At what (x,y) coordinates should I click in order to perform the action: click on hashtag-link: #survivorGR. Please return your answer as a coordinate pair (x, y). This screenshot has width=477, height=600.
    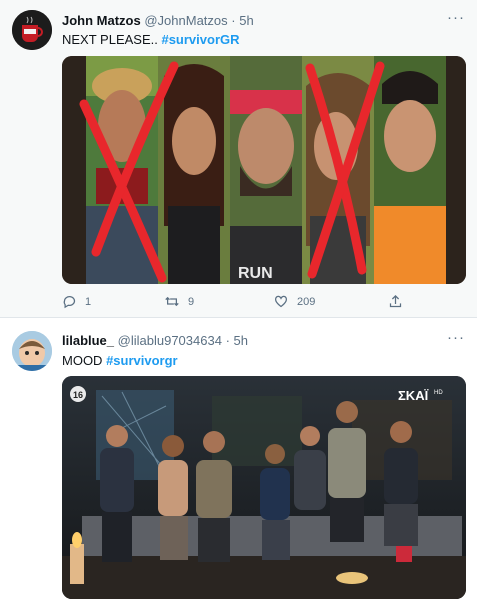
    Looking at the image, I should click on (200, 39).